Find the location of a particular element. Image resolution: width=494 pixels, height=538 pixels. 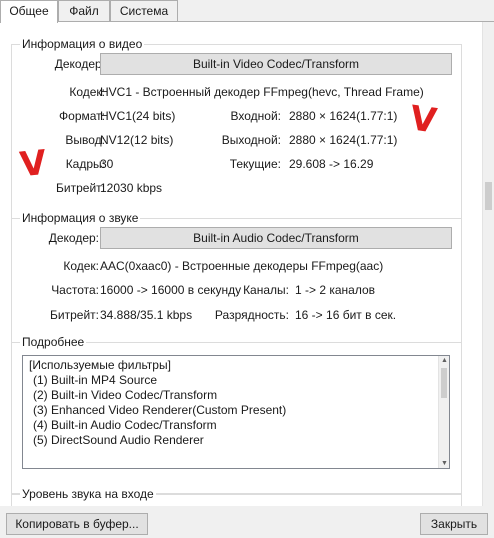

video-decoder-label: Декодер: is located at coordinates (79, 64).